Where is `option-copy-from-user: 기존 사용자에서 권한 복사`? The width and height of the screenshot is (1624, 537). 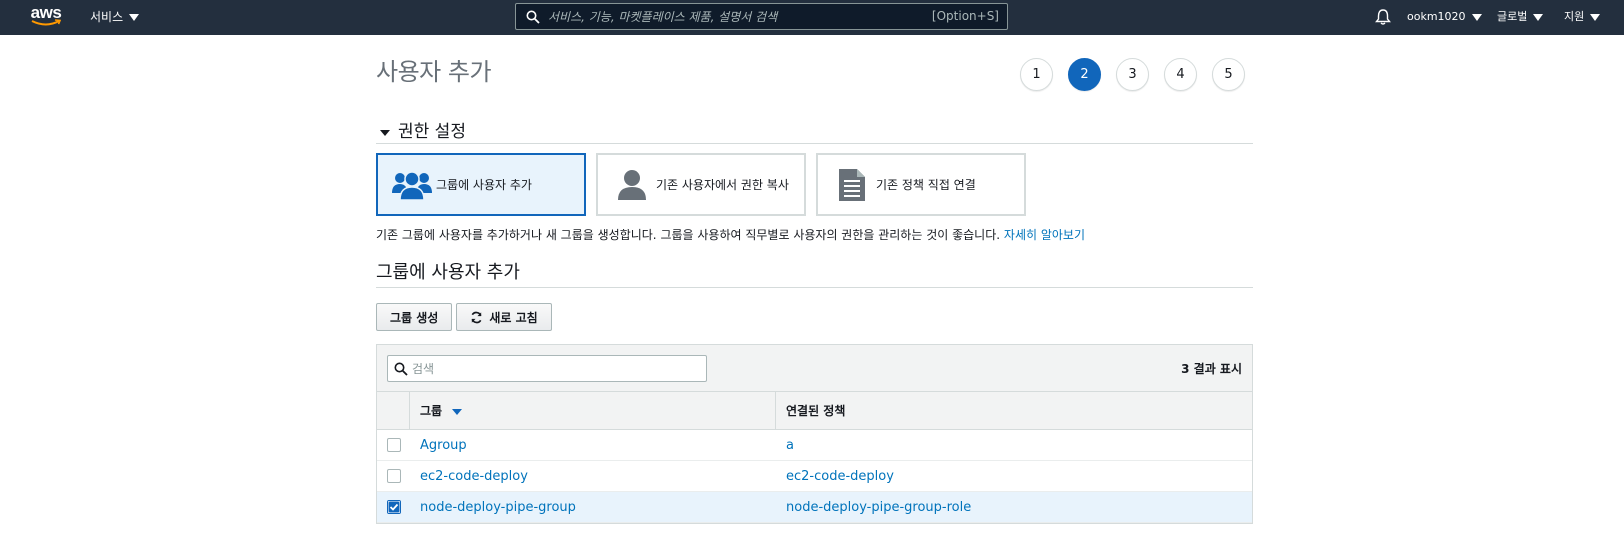
option-copy-from-user: 기존 사용자에서 권한 복사 is located at coordinates (701, 184).